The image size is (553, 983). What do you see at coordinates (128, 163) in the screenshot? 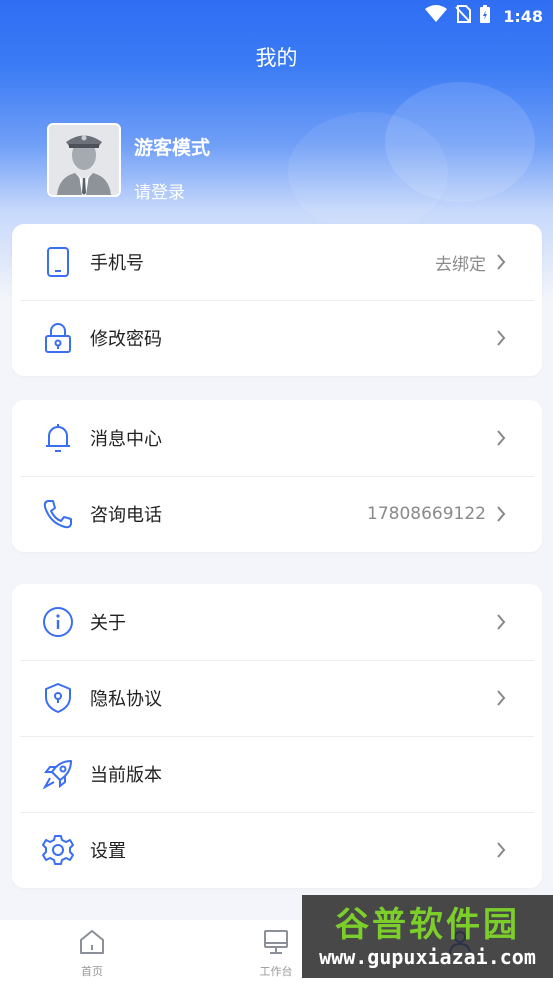
I see `profile-section: 游客模式 请登录` at bounding box center [128, 163].